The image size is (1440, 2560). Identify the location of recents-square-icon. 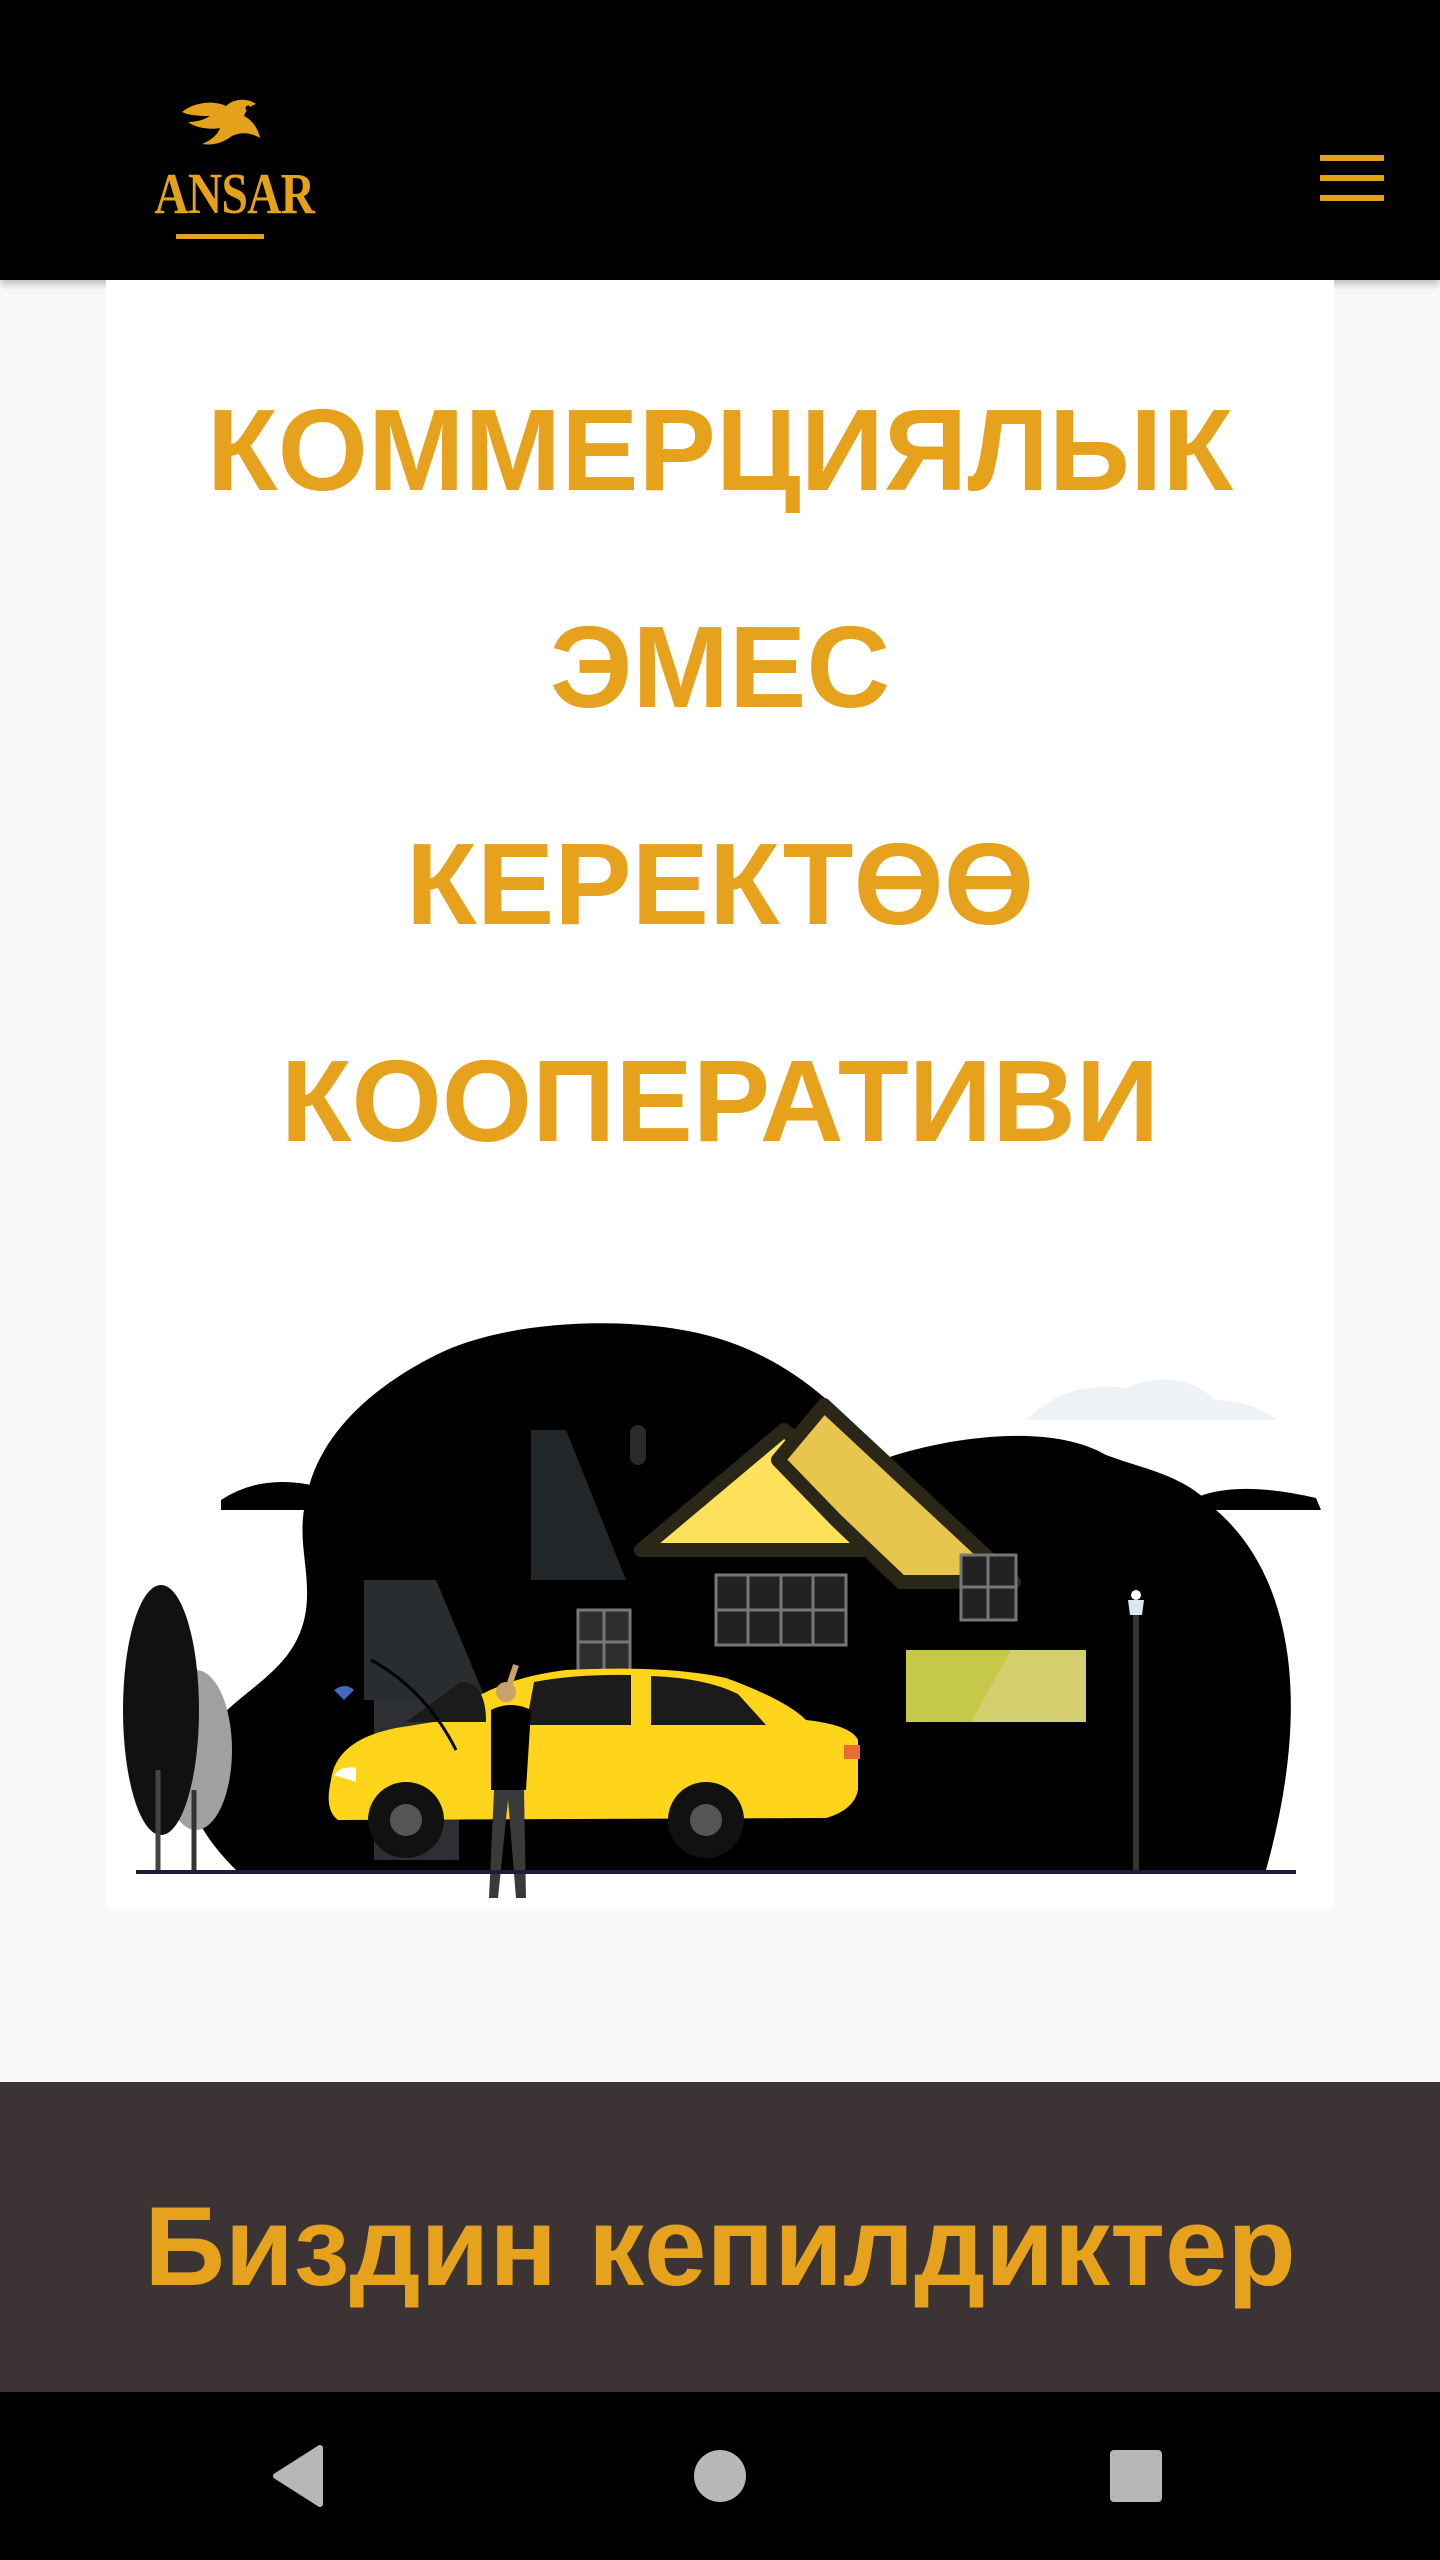
(1136, 2476).